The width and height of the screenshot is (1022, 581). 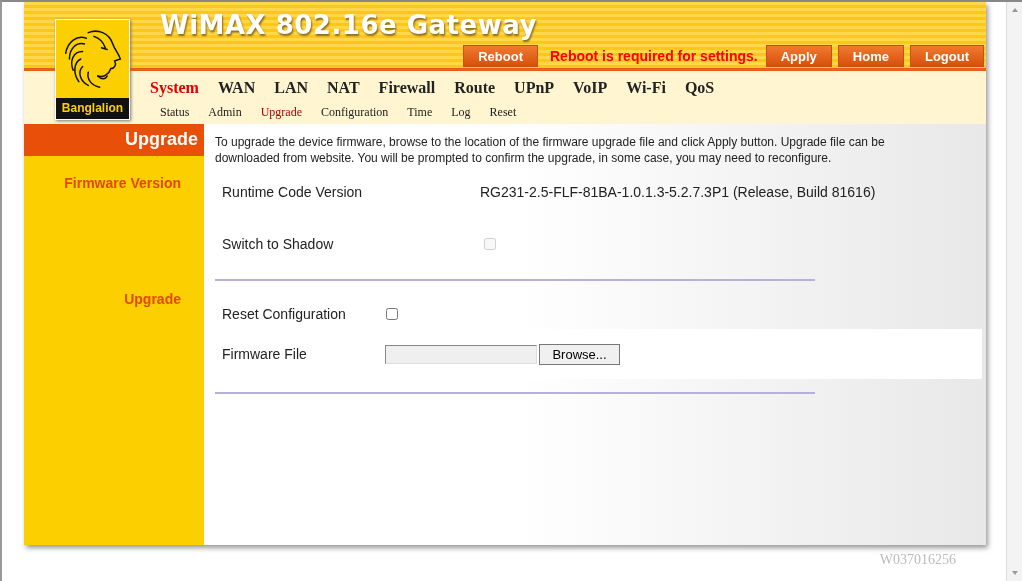 What do you see at coordinates (654, 56) in the screenshot?
I see `reboot-notice: Reboot is required for settings.` at bounding box center [654, 56].